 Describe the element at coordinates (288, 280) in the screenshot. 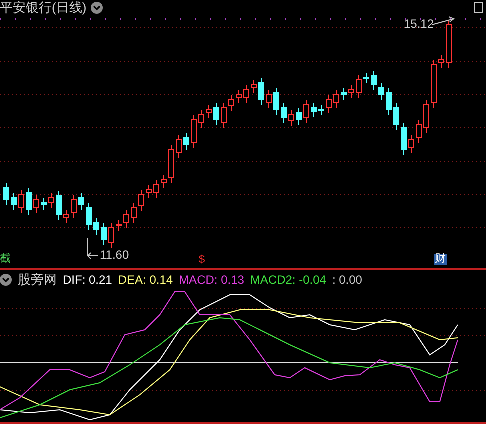

I see `indicator-value: MACD2: -0.04` at that location.